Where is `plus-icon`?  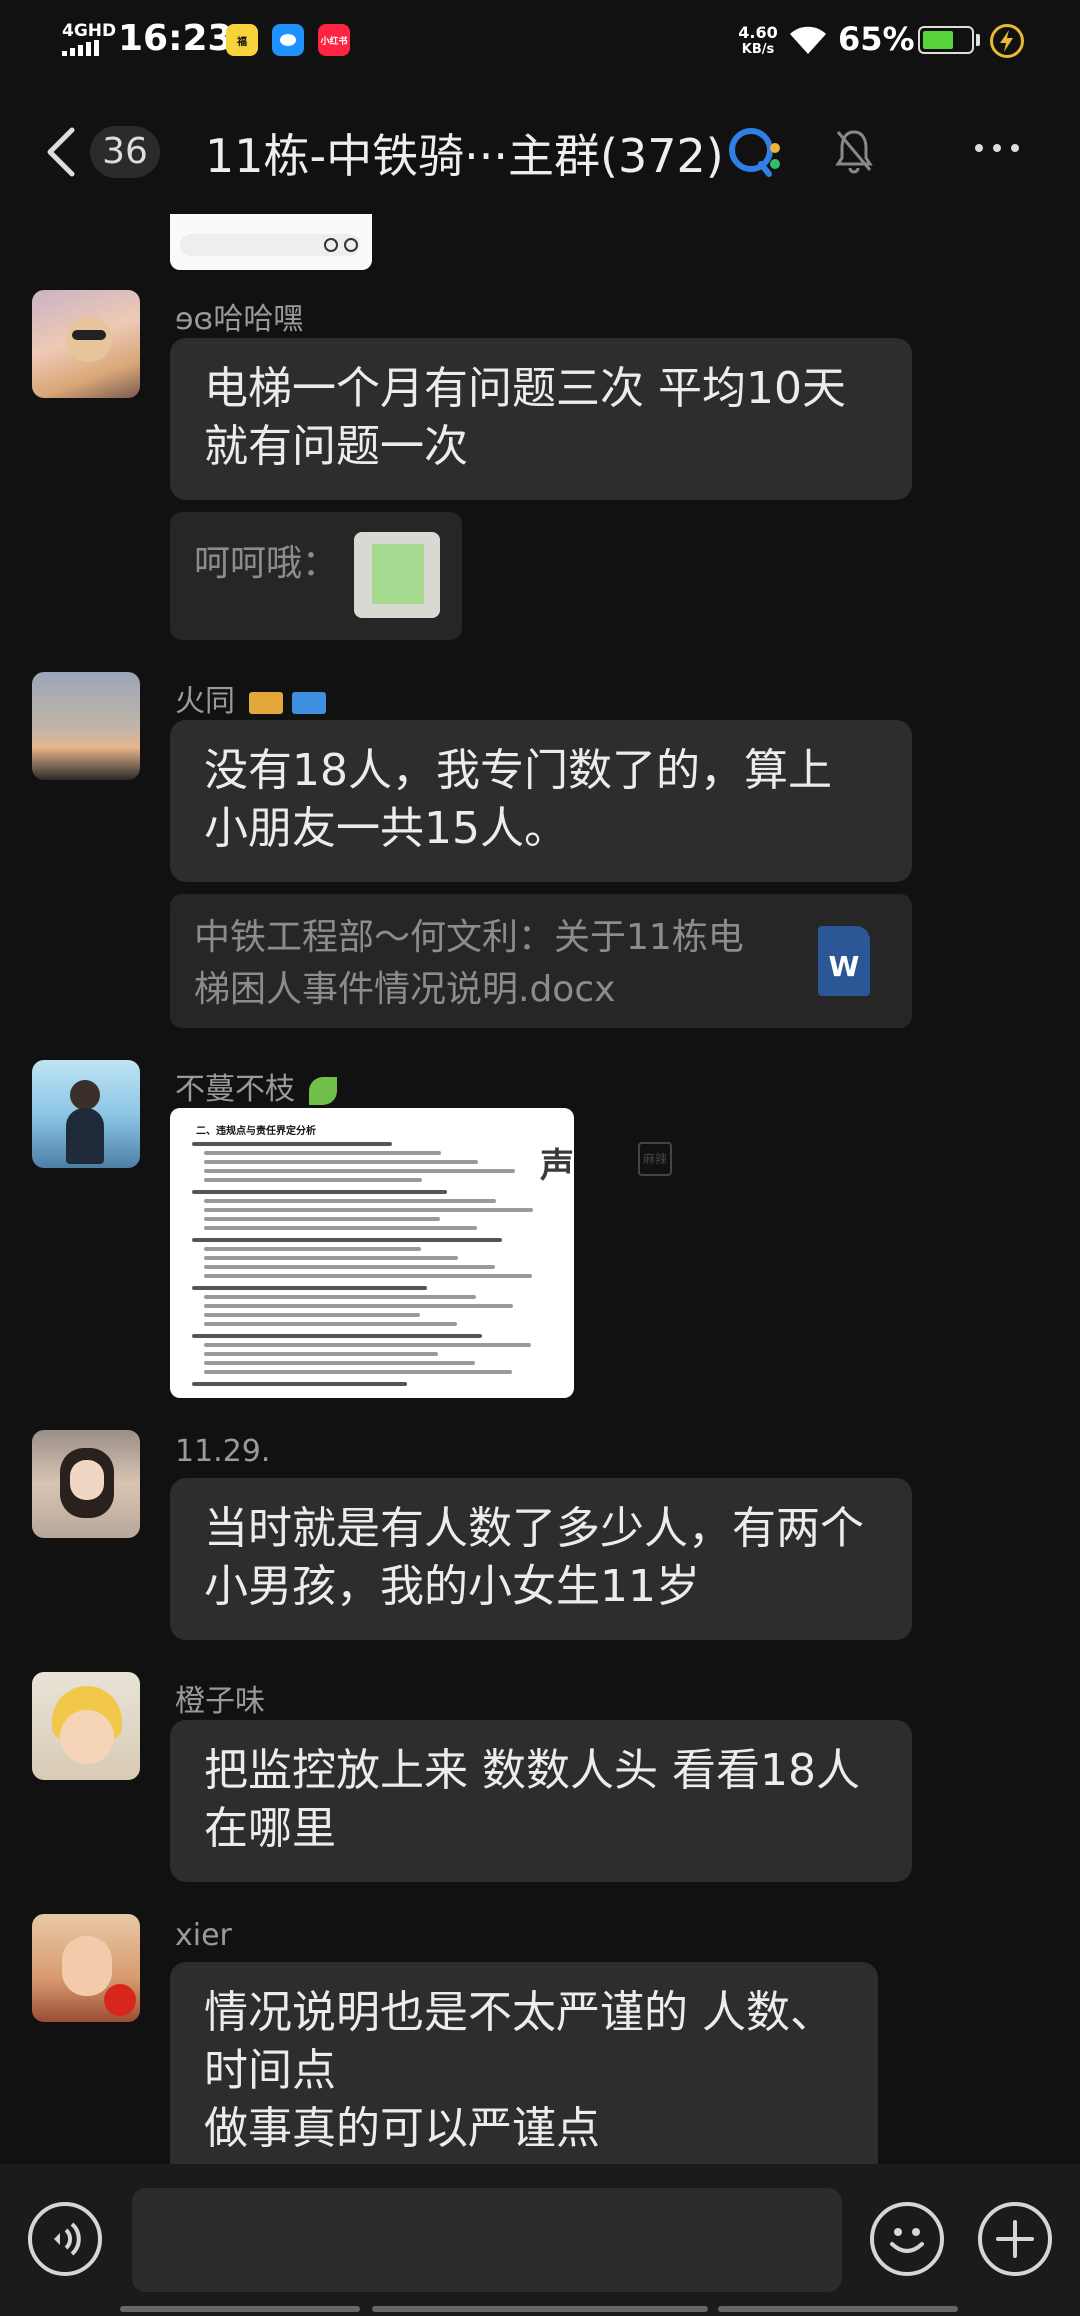
plus-icon is located at coordinates (1015, 2239).